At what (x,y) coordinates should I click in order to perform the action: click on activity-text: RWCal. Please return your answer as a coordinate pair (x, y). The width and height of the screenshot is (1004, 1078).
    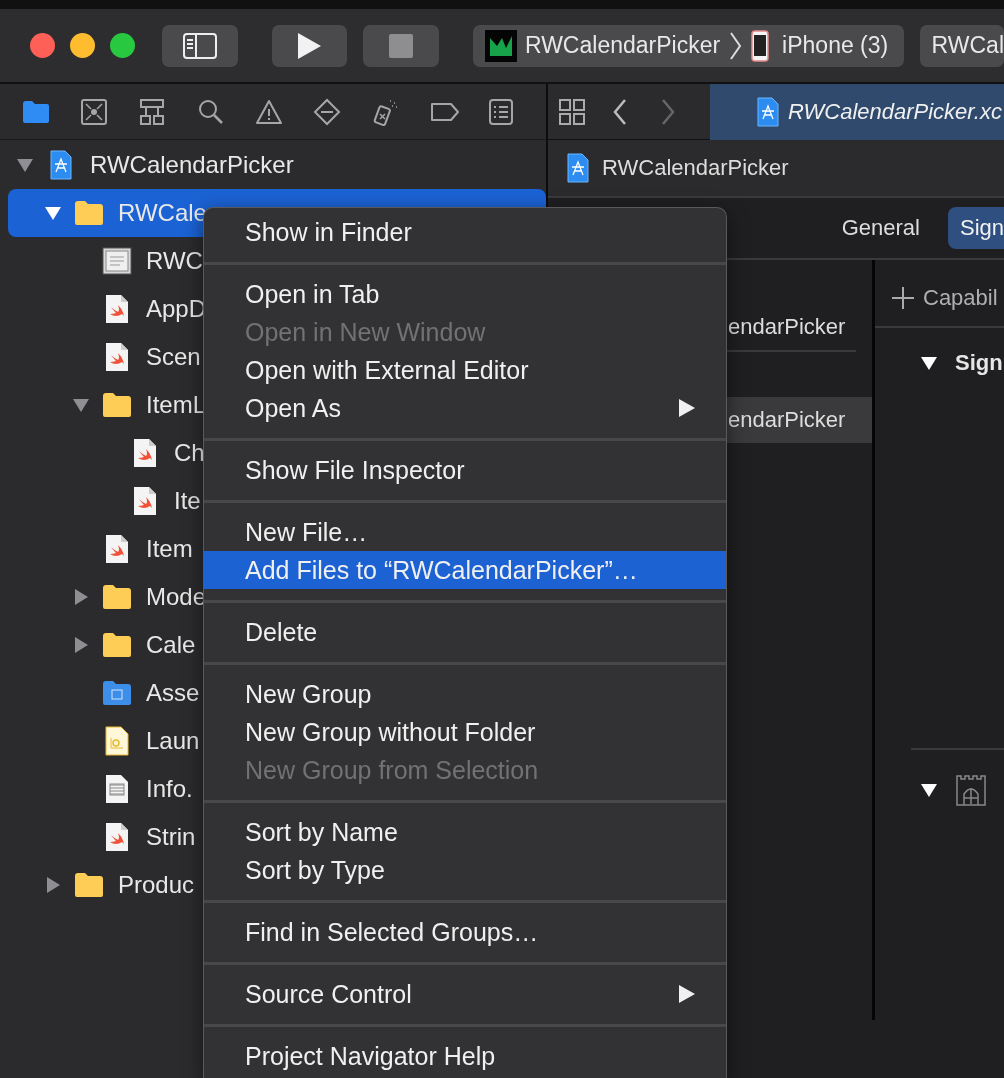
    Looking at the image, I should click on (967, 45).